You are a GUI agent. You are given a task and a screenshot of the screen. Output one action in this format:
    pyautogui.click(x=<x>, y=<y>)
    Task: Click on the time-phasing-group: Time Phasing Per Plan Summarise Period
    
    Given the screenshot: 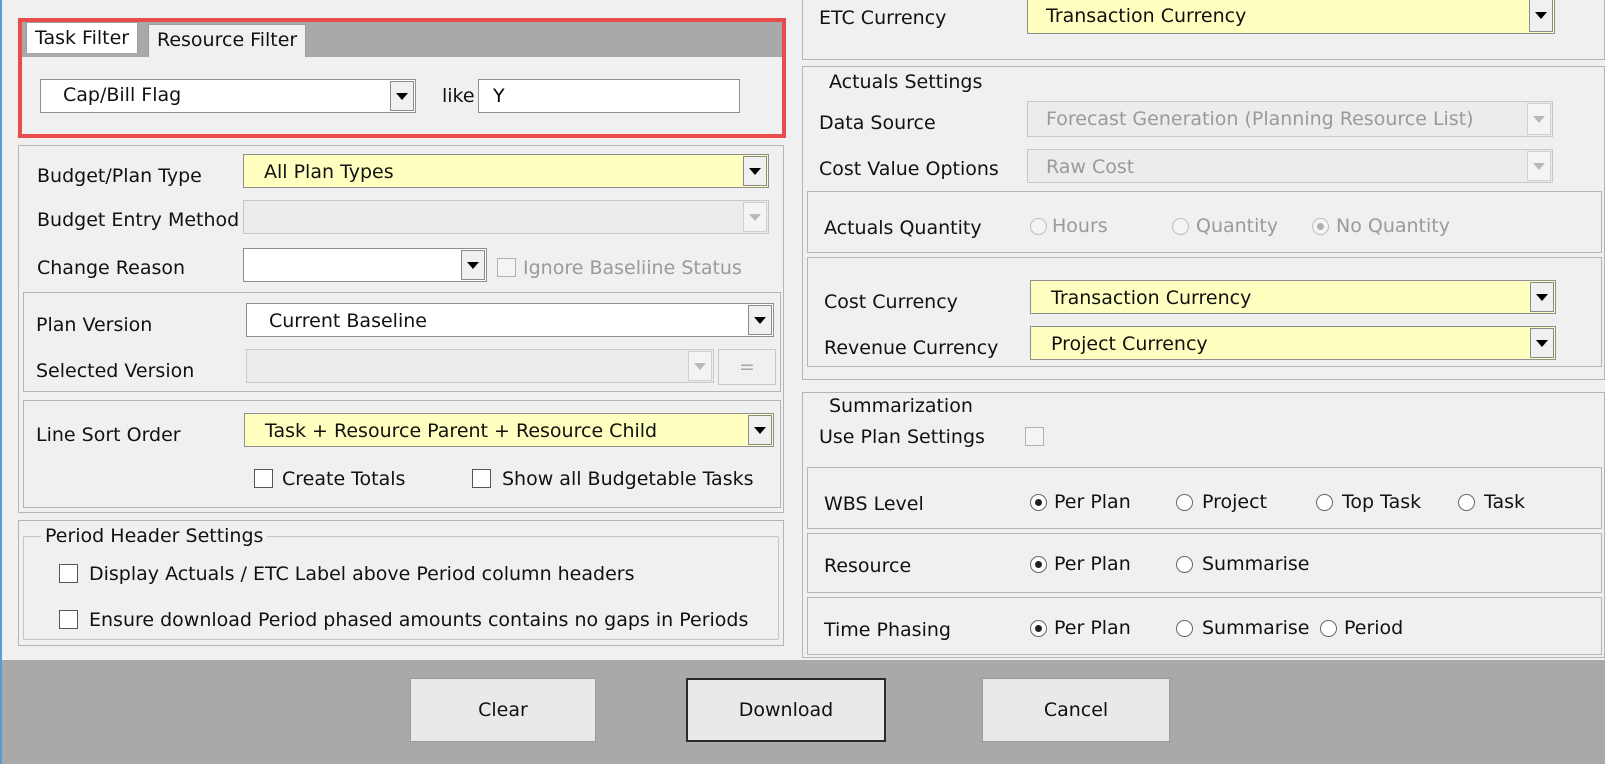 What is the action you would take?
    pyautogui.click(x=1204, y=626)
    